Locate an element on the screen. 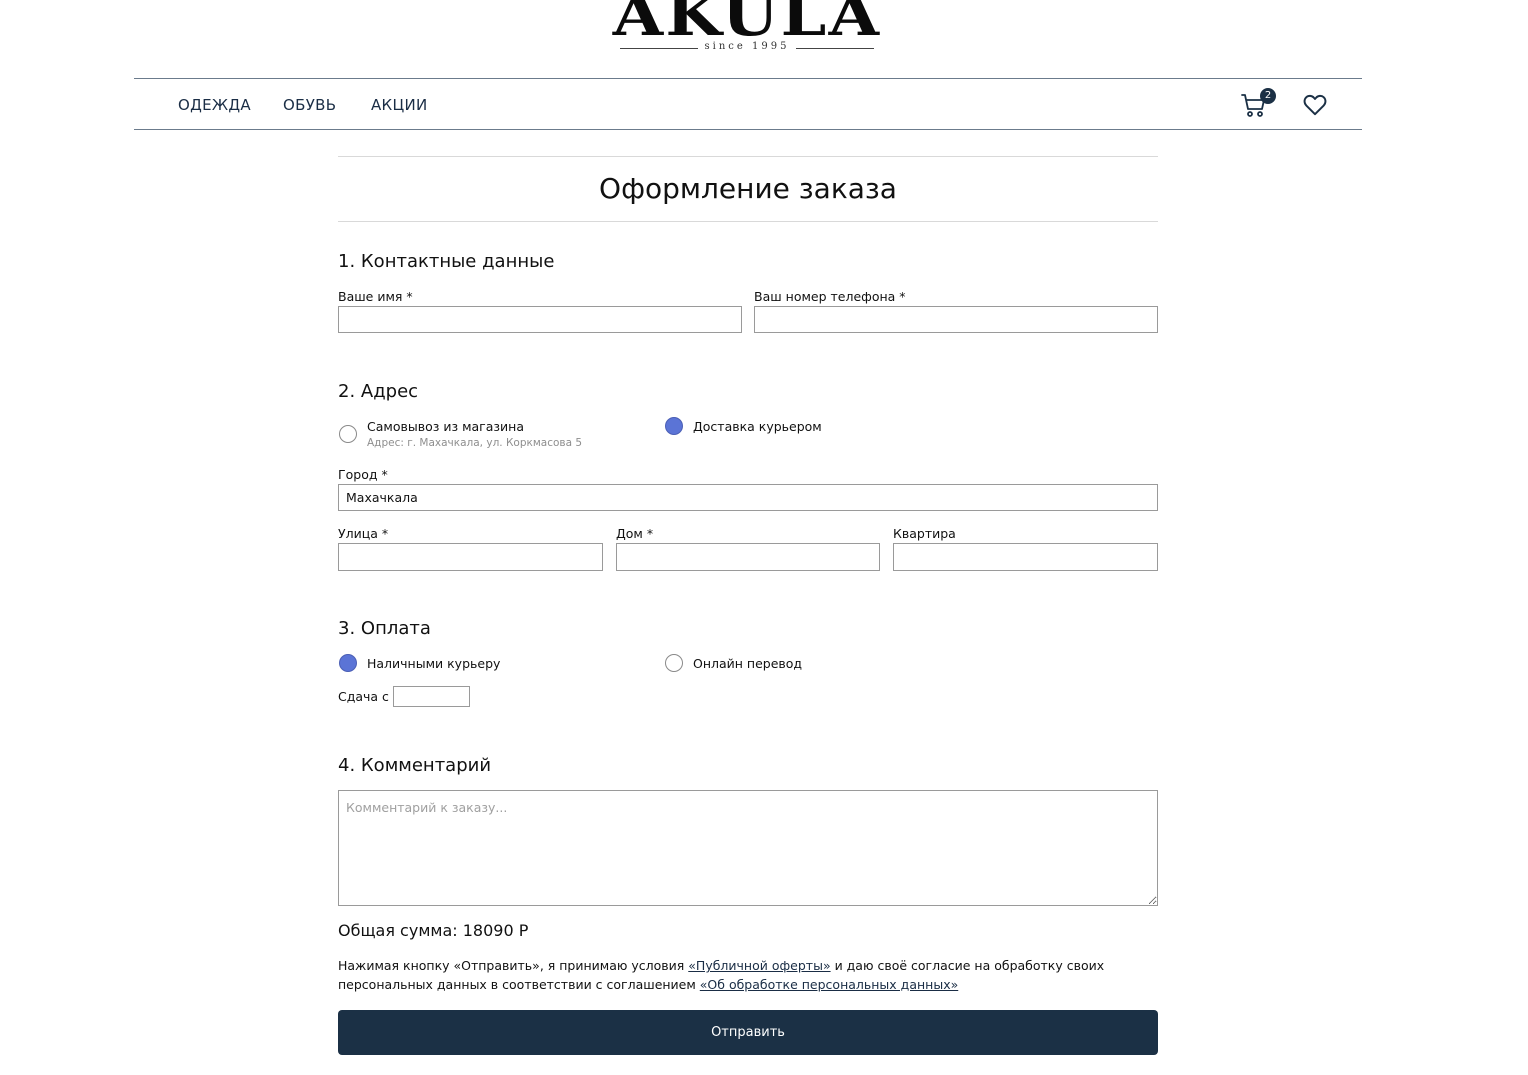 The image size is (1528, 1075). courier-delivery-label: Доставка курьером is located at coordinates (757, 426).